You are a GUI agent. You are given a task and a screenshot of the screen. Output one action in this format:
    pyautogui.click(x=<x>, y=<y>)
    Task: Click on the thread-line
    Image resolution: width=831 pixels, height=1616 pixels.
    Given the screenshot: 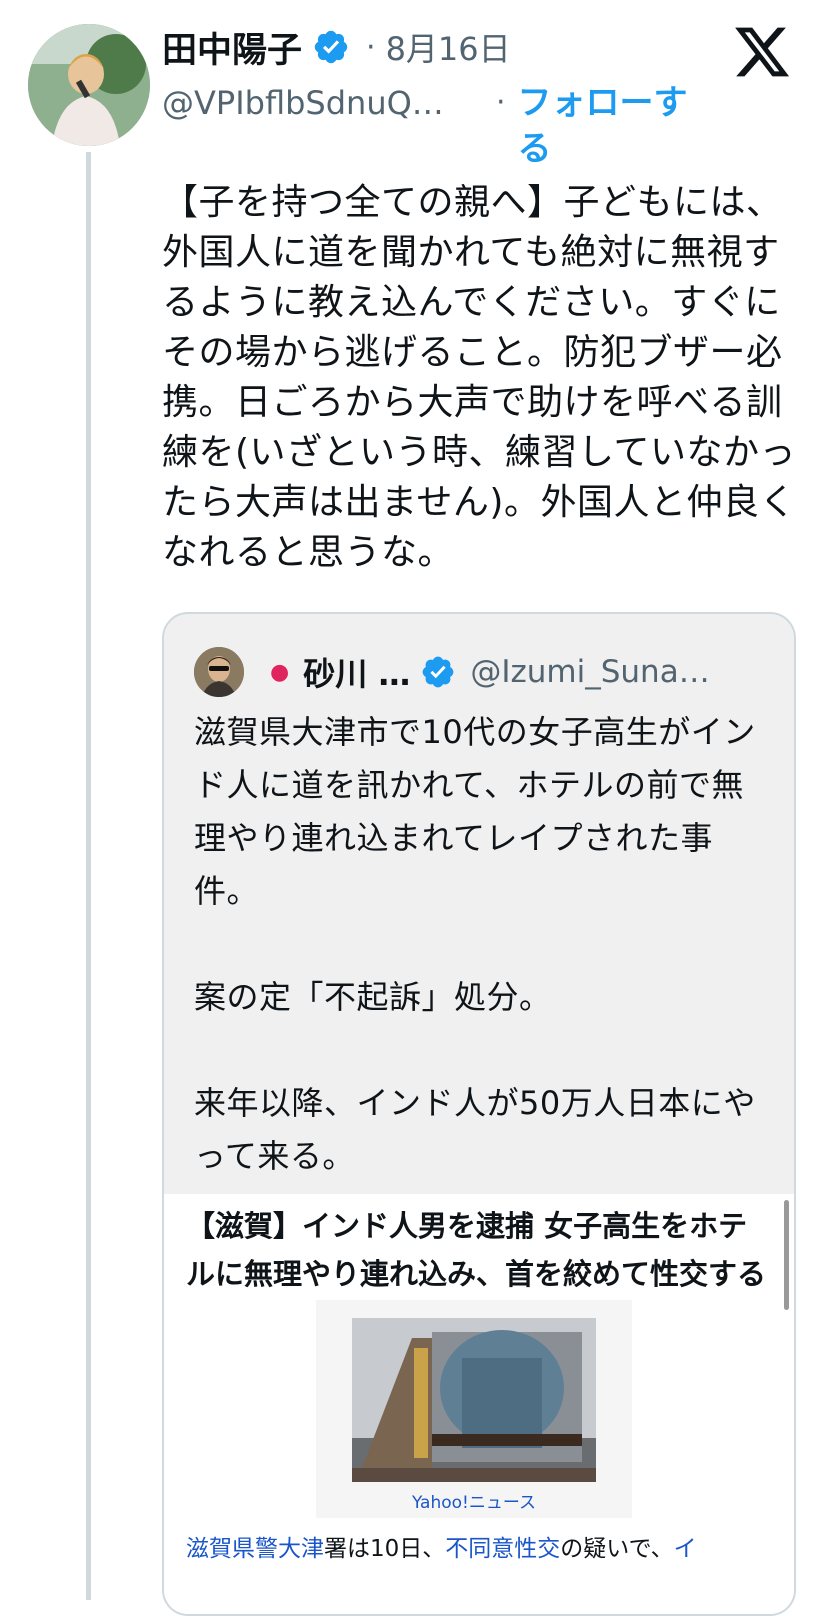 What is the action you would take?
    pyautogui.click(x=88, y=876)
    